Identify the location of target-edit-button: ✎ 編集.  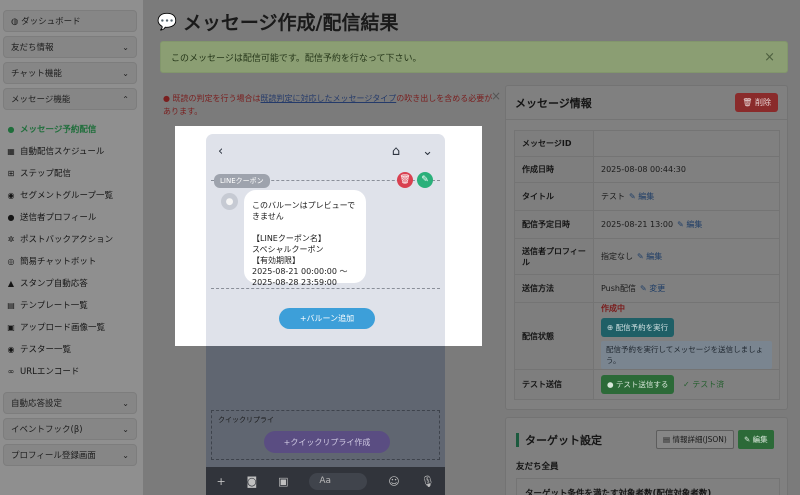
(756, 439).